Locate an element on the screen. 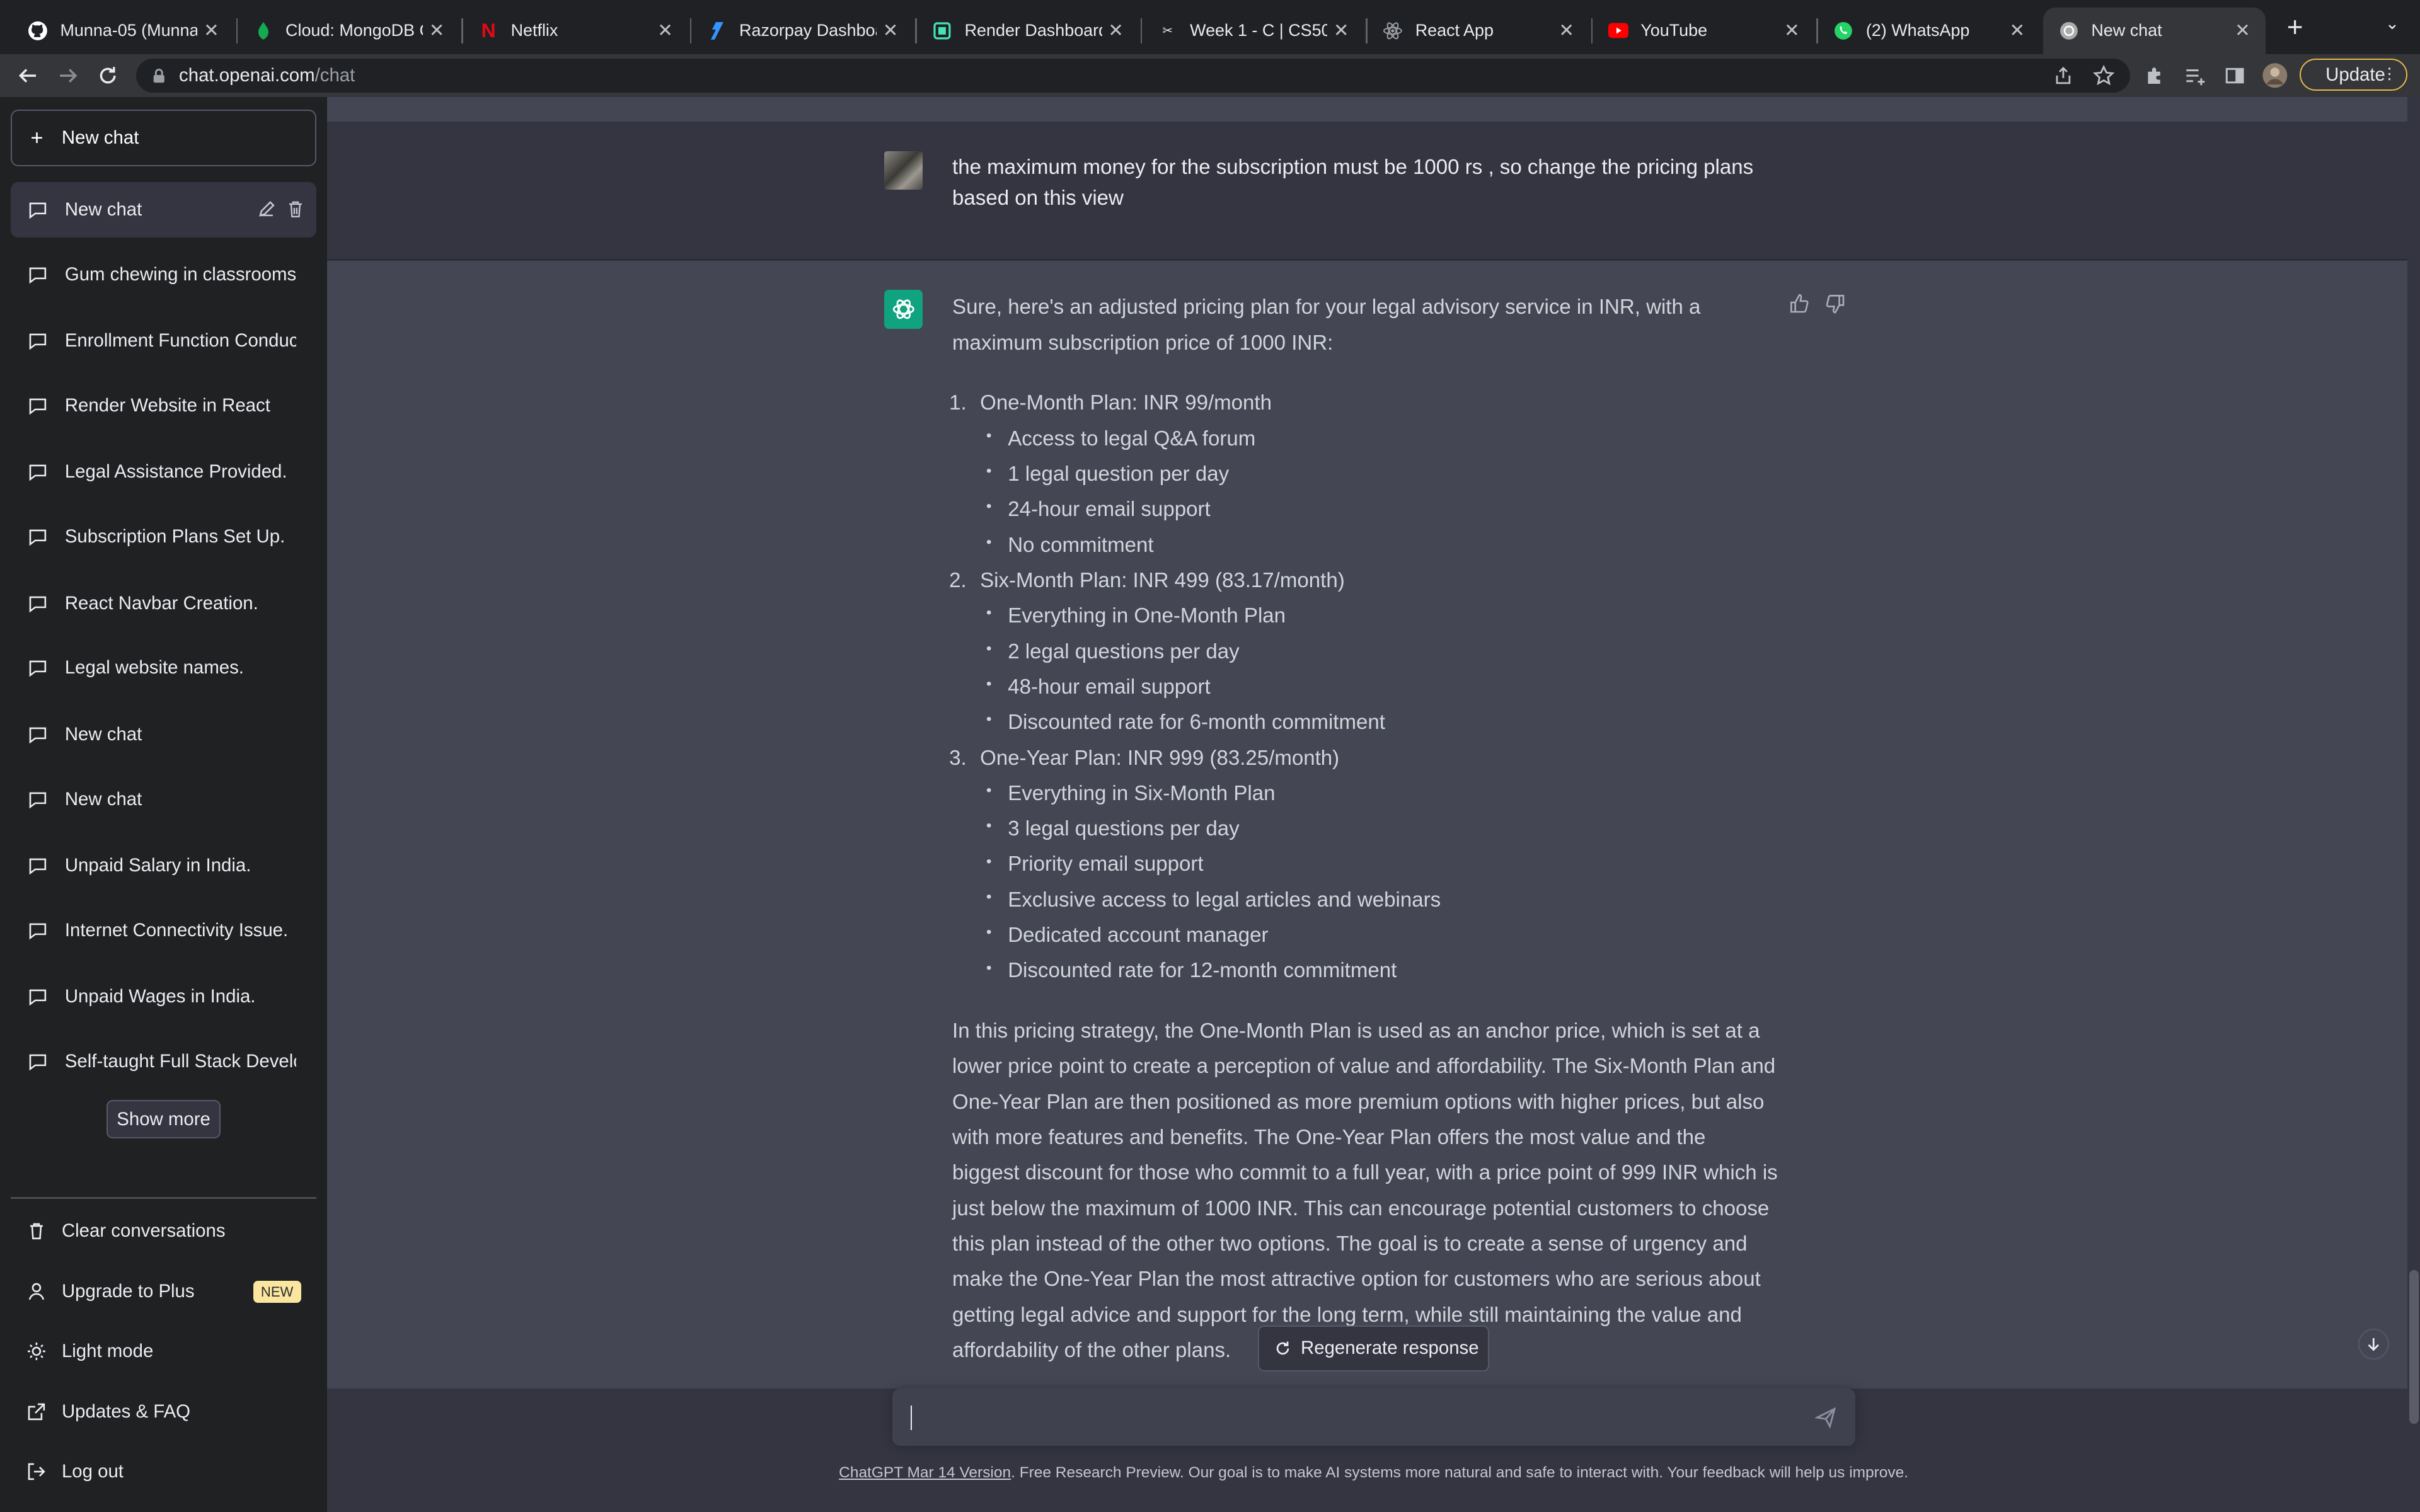 This screenshot has width=2420, height=1512. conversation-item: Gum chewing in classrooms. is located at coordinates (164, 274).